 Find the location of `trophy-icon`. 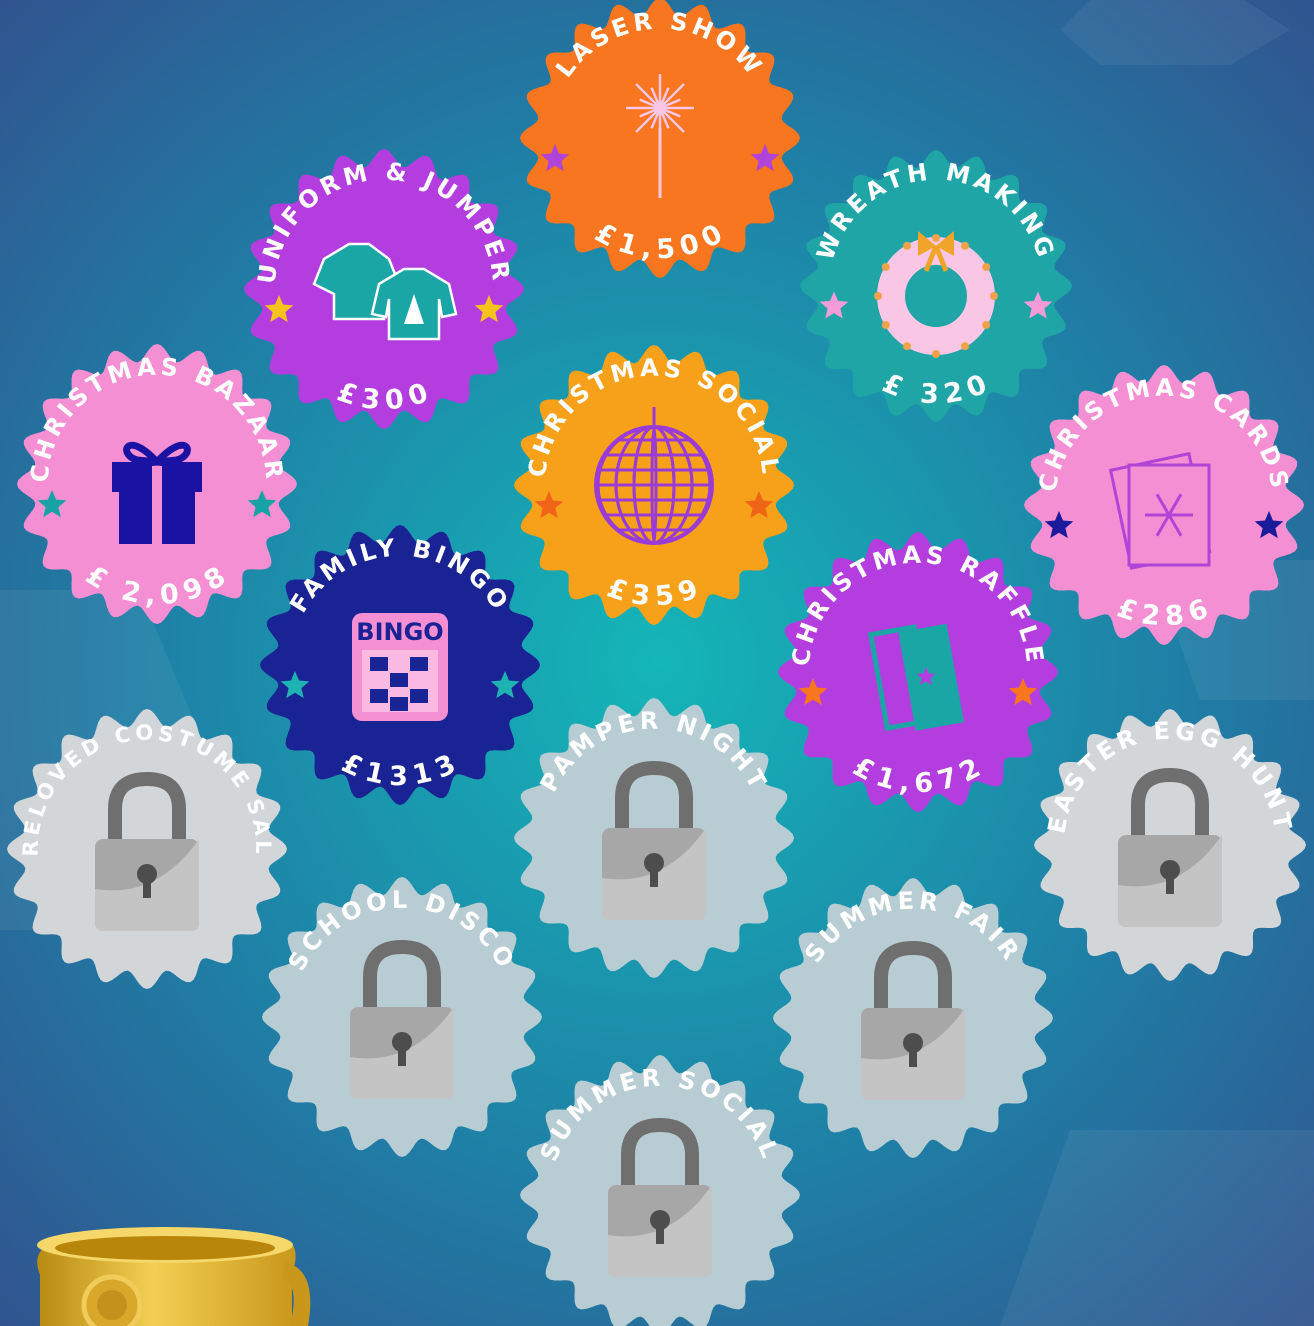

trophy-icon is located at coordinates (174, 1276).